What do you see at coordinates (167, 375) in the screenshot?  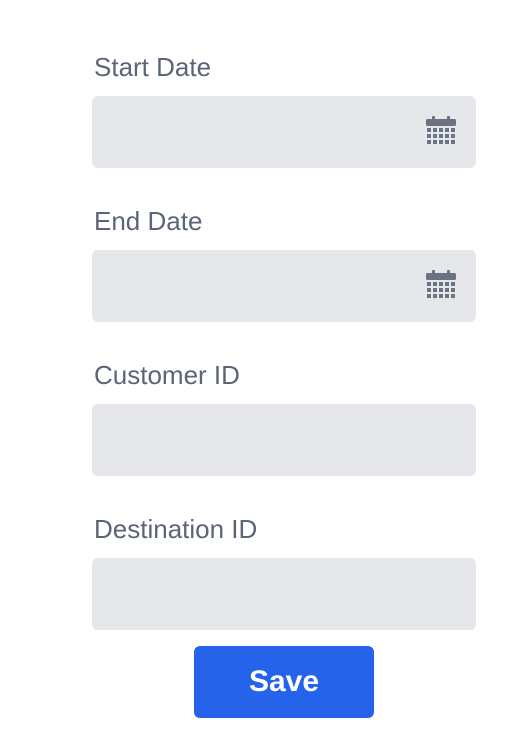 I see `customer-id-label: Customer ID` at bounding box center [167, 375].